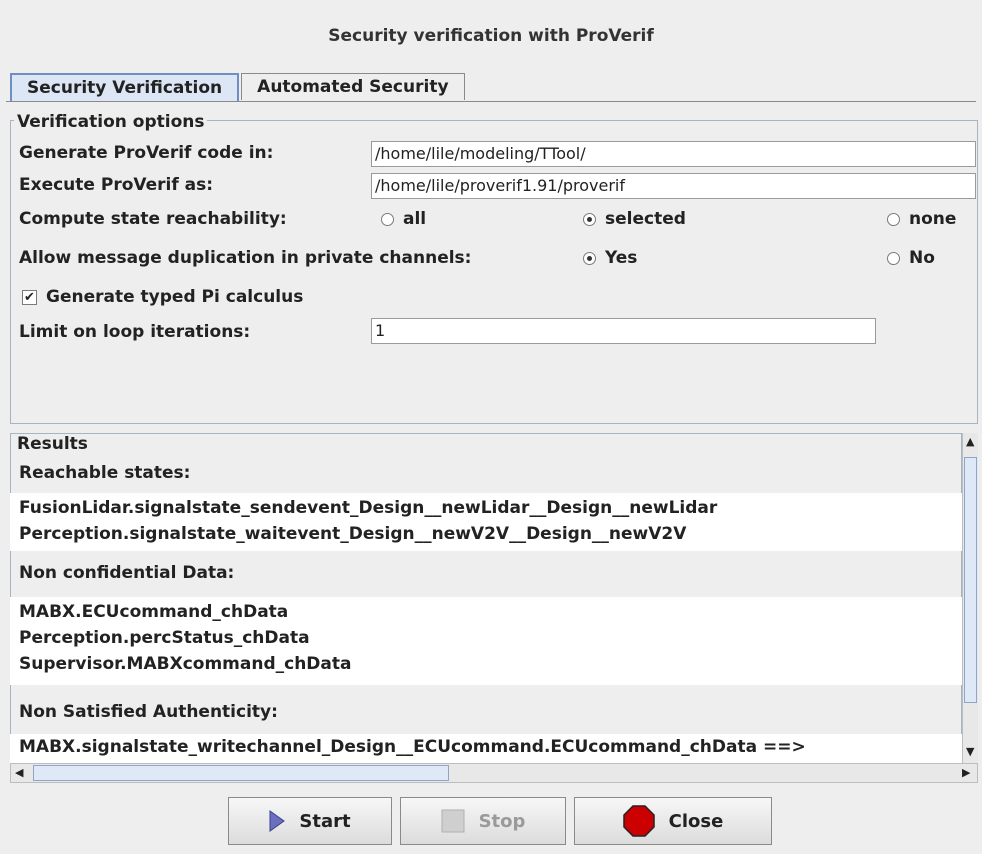  What do you see at coordinates (325, 821) in the screenshot?
I see `start-button-label: Start` at bounding box center [325, 821].